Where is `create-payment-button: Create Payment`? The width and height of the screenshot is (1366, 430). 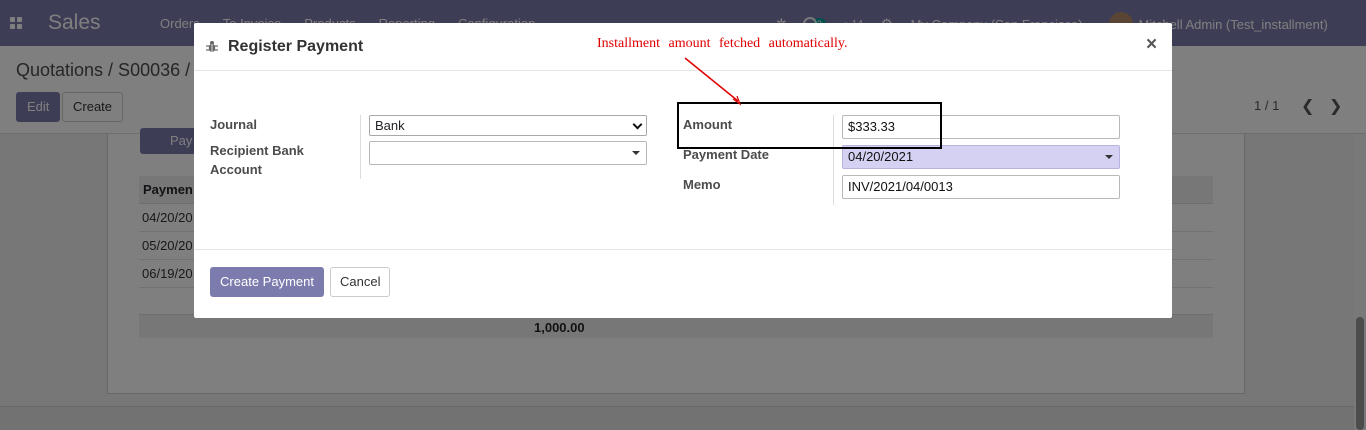 create-payment-button: Create Payment is located at coordinates (267, 282).